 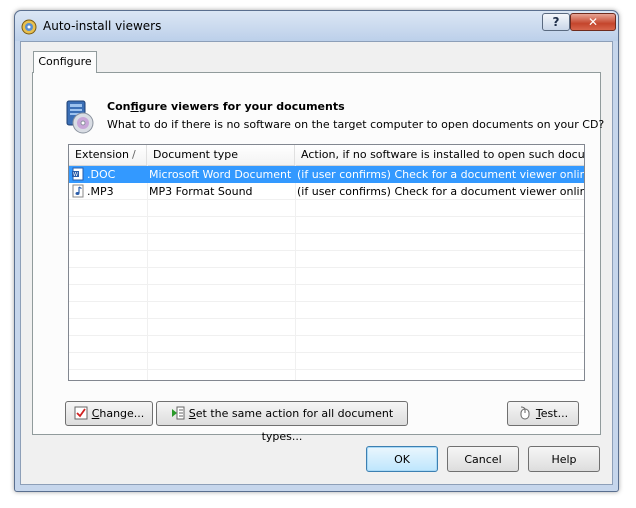 What do you see at coordinates (134, 154) in the screenshot?
I see `sort-indicator-icon: /` at bounding box center [134, 154].